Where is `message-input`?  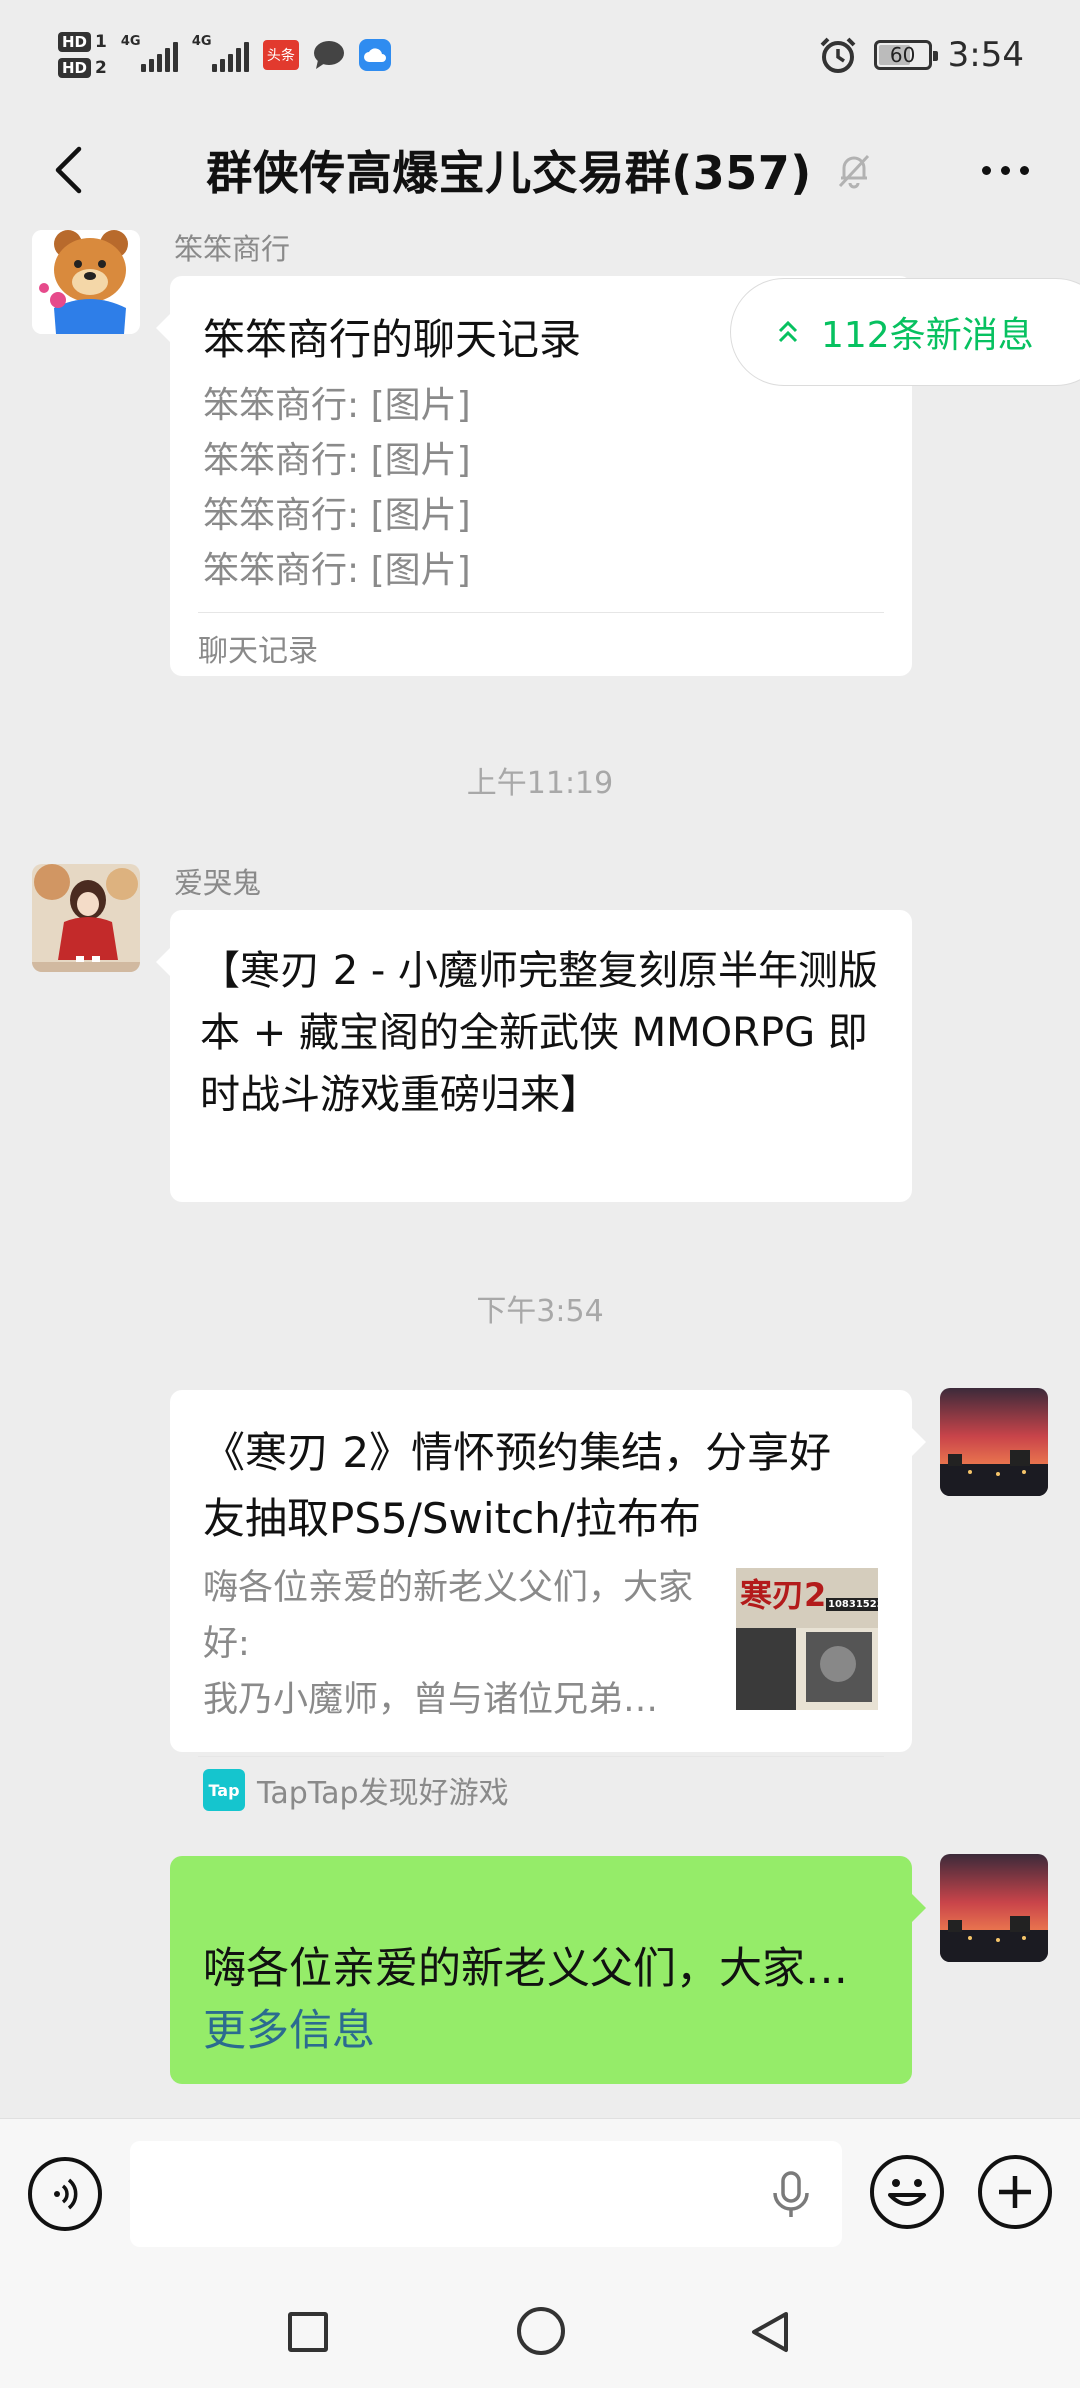
message-input is located at coordinates (486, 2194).